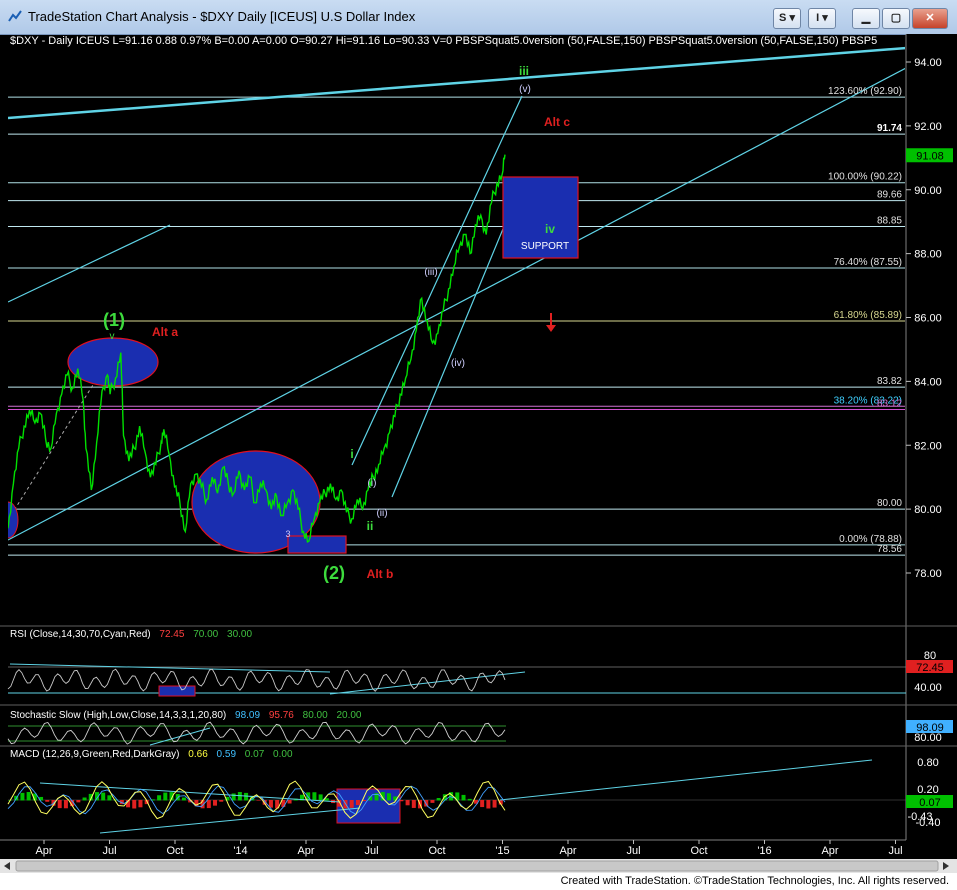  What do you see at coordinates (551, 322) in the screenshot?
I see `down-arrow-icon` at bounding box center [551, 322].